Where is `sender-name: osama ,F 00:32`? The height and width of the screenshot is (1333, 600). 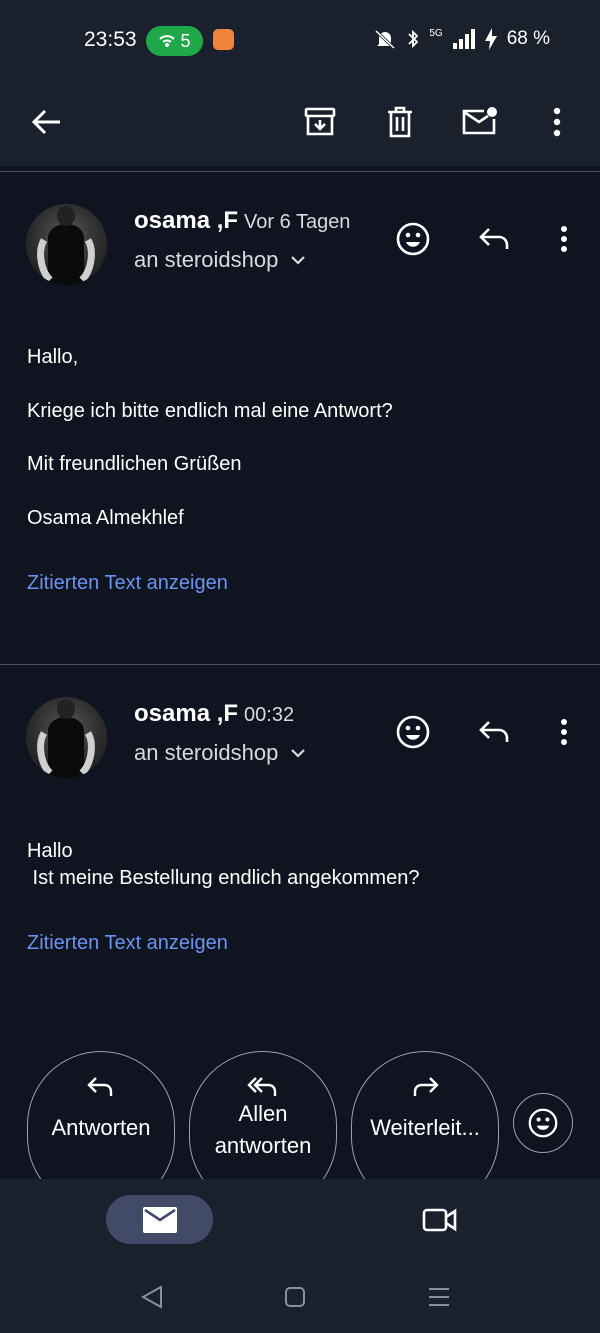
sender-name: osama ,F 00:32 is located at coordinates (214, 714).